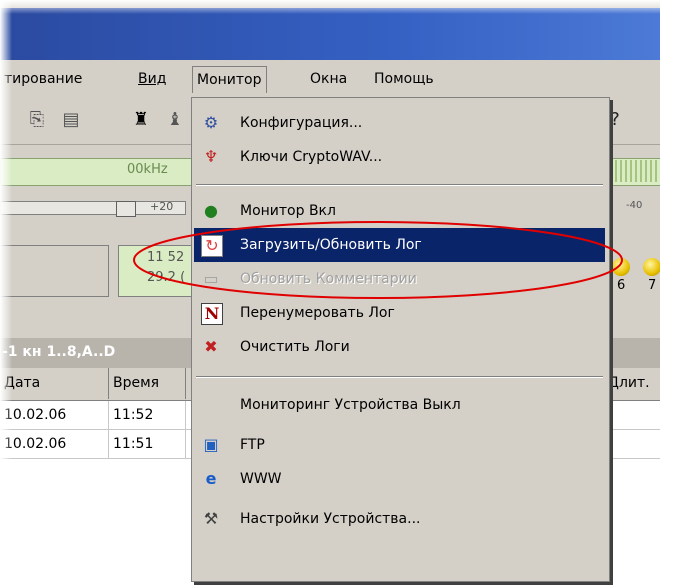 This screenshot has width=675, height=586. Describe the element at coordinates (652, 285) in the screenshot. I see `indicator-label-7: 7` at that location.